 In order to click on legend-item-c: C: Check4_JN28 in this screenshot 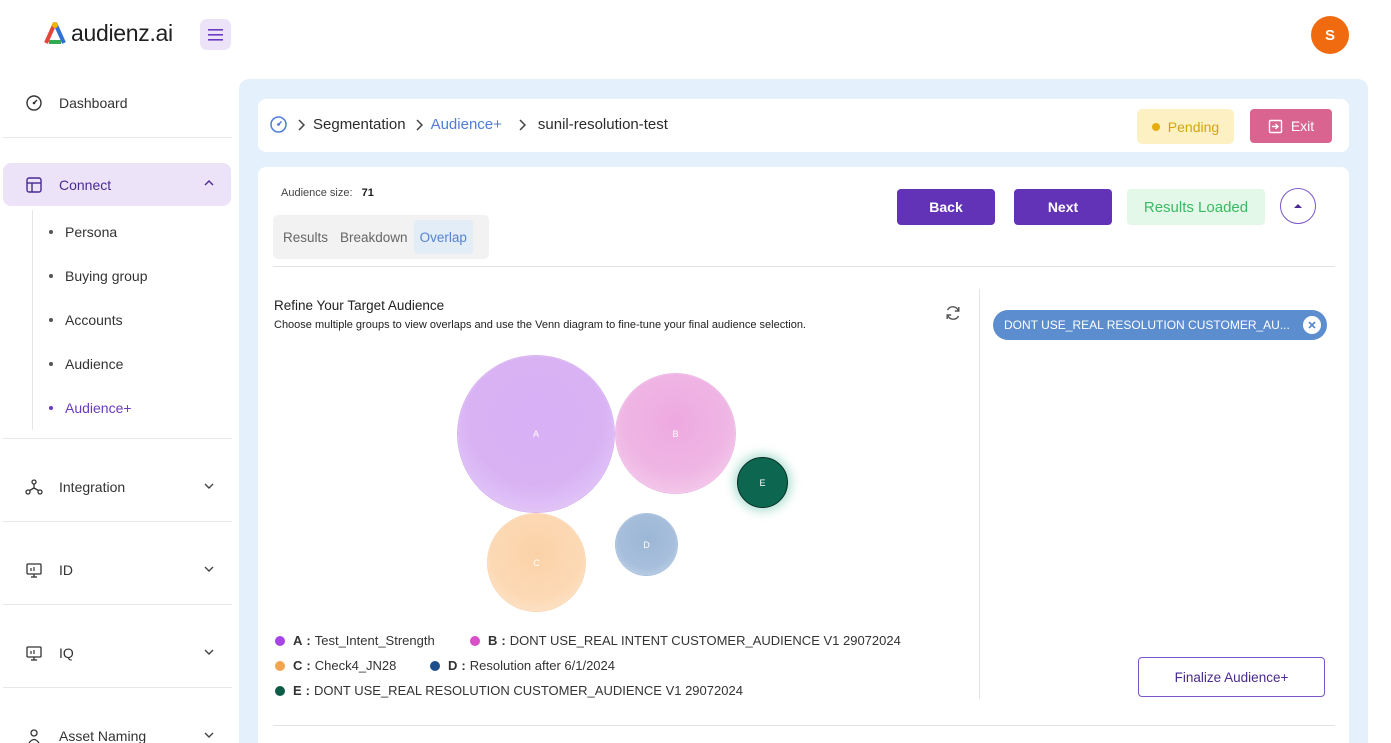, I will do `click(335, 665)`.